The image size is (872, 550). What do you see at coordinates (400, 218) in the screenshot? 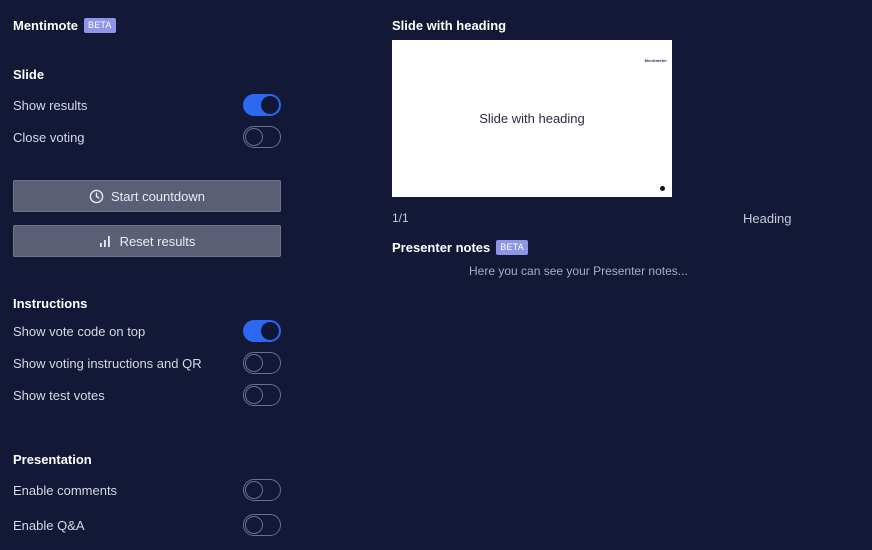
I see `slide-counter: 1/1` at bounding box center [400, 218].